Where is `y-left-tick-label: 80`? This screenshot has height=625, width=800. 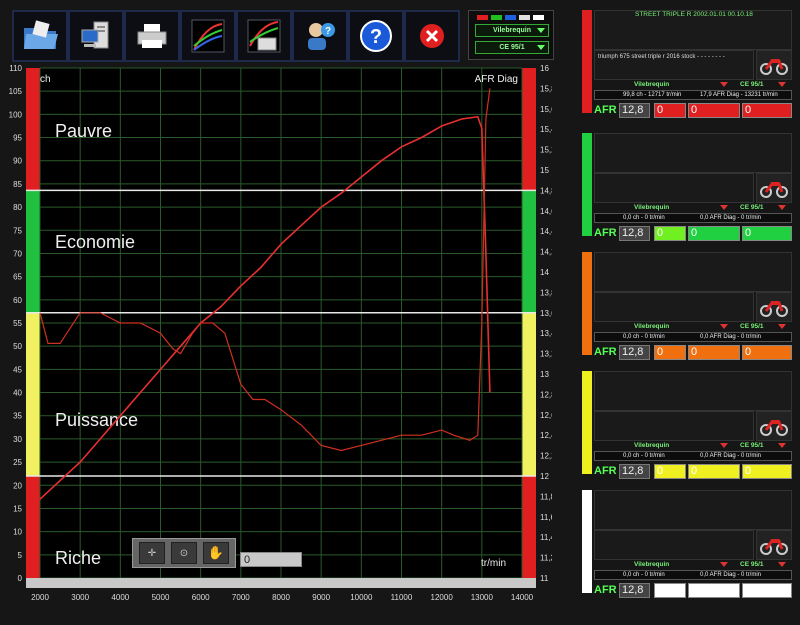 y-left-tick-label: 80 is located at coordinates (17, 207).